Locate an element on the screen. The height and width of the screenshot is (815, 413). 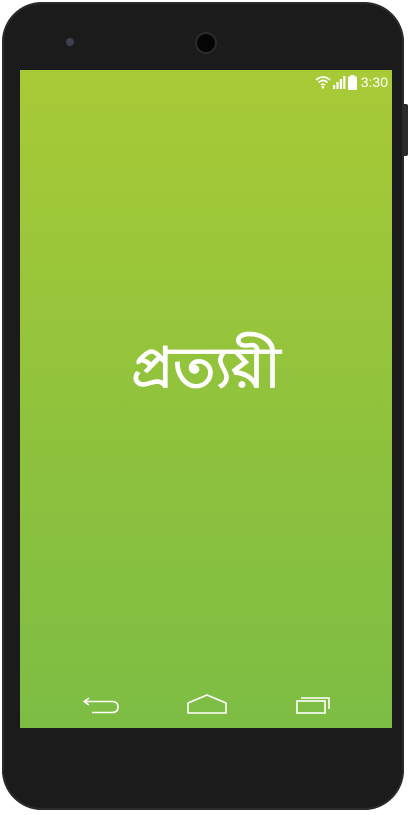
back-icon is located at coordinates (101, 706).